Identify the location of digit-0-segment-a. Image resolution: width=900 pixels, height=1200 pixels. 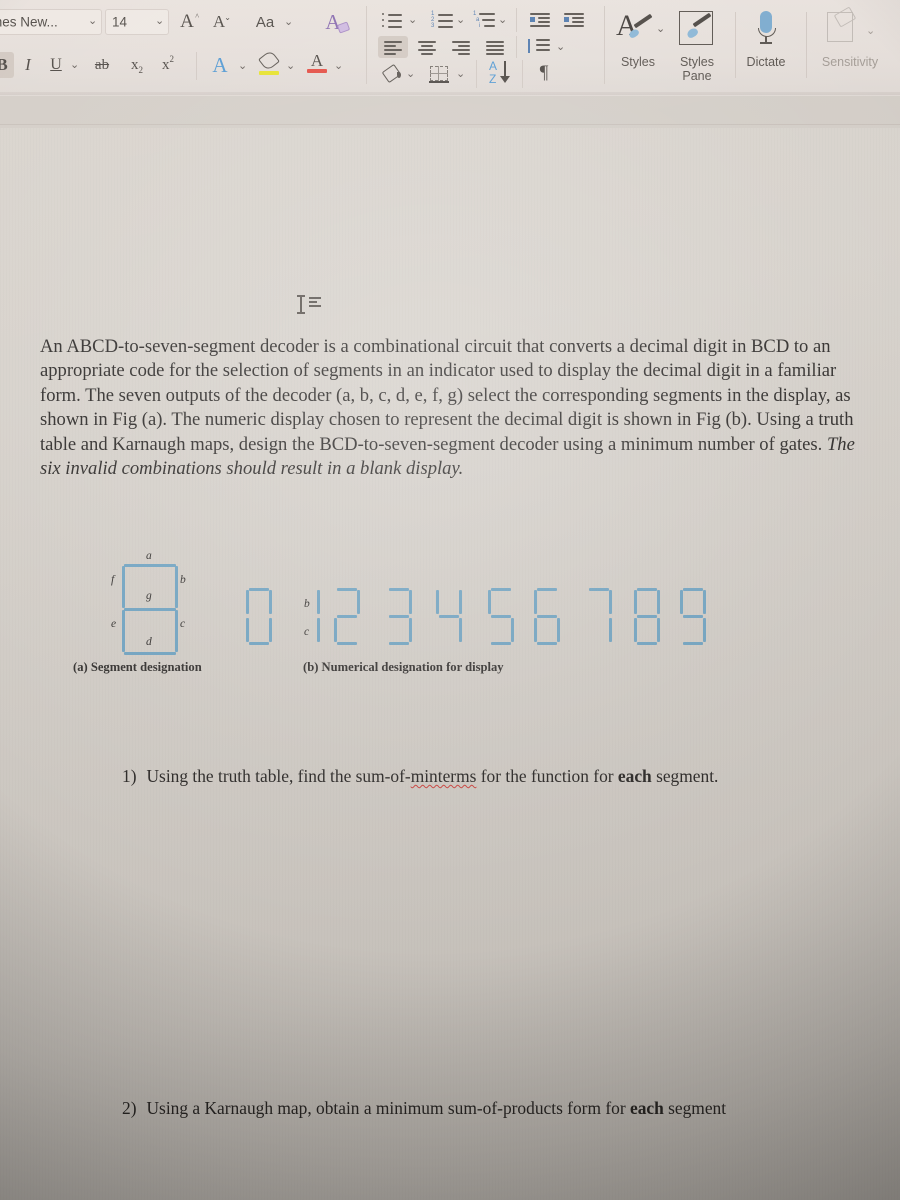
(259, 590).